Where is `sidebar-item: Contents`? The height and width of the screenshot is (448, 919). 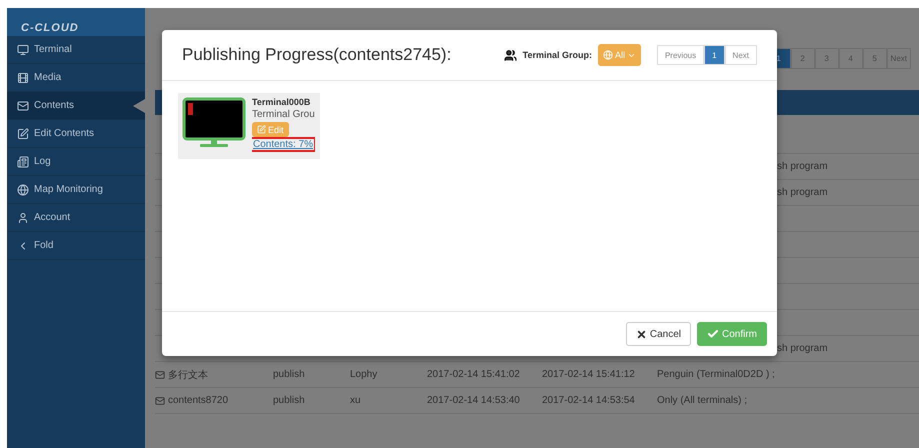 sidebar-item: Contents is located at coordinates (76, 106).